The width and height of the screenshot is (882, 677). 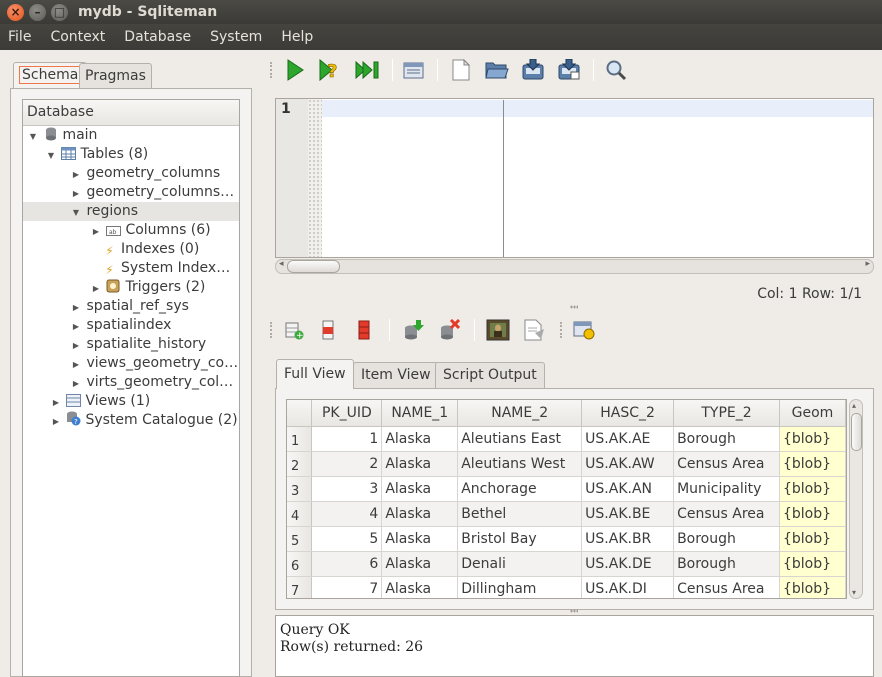 What do you see at coordinates (569, 70) in the screenshot?
I see `save-as-icon` at bounding box center [569, 70].